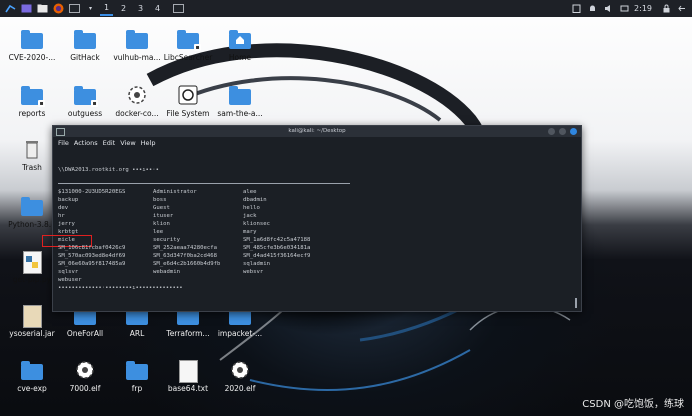  I want to click on user-cell: ituser, so click(163, 216).